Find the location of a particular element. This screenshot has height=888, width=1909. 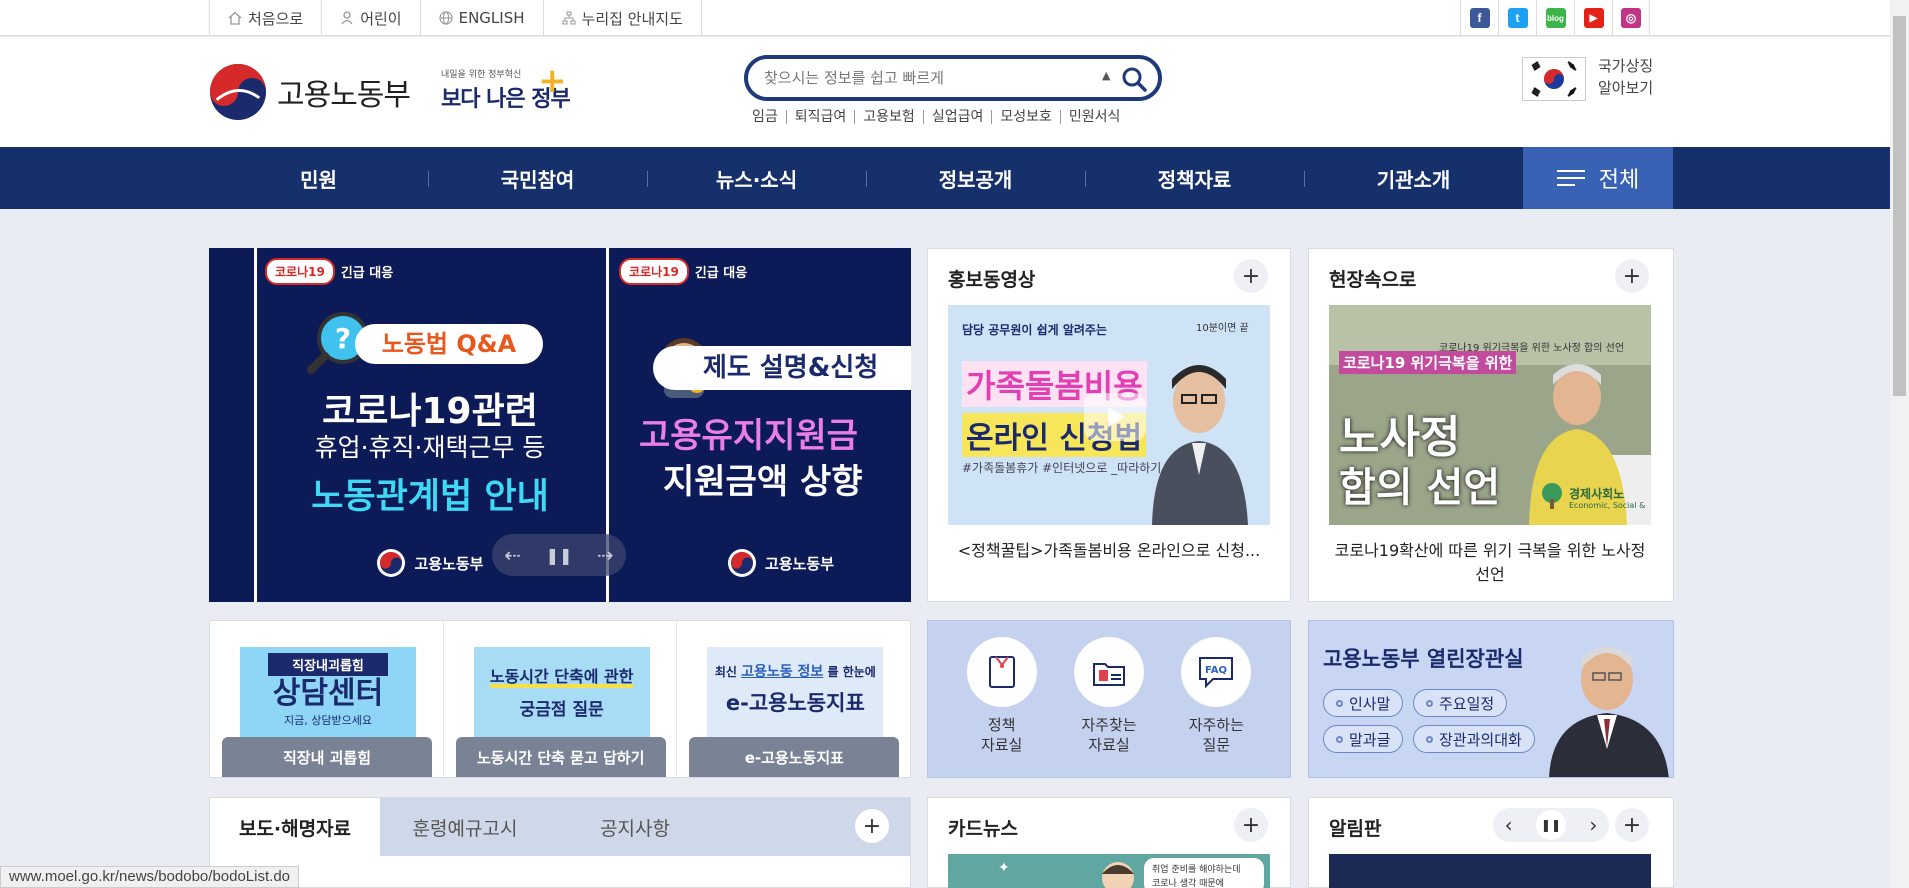

notice-next-button: › is located at coordinates (1593, 825).